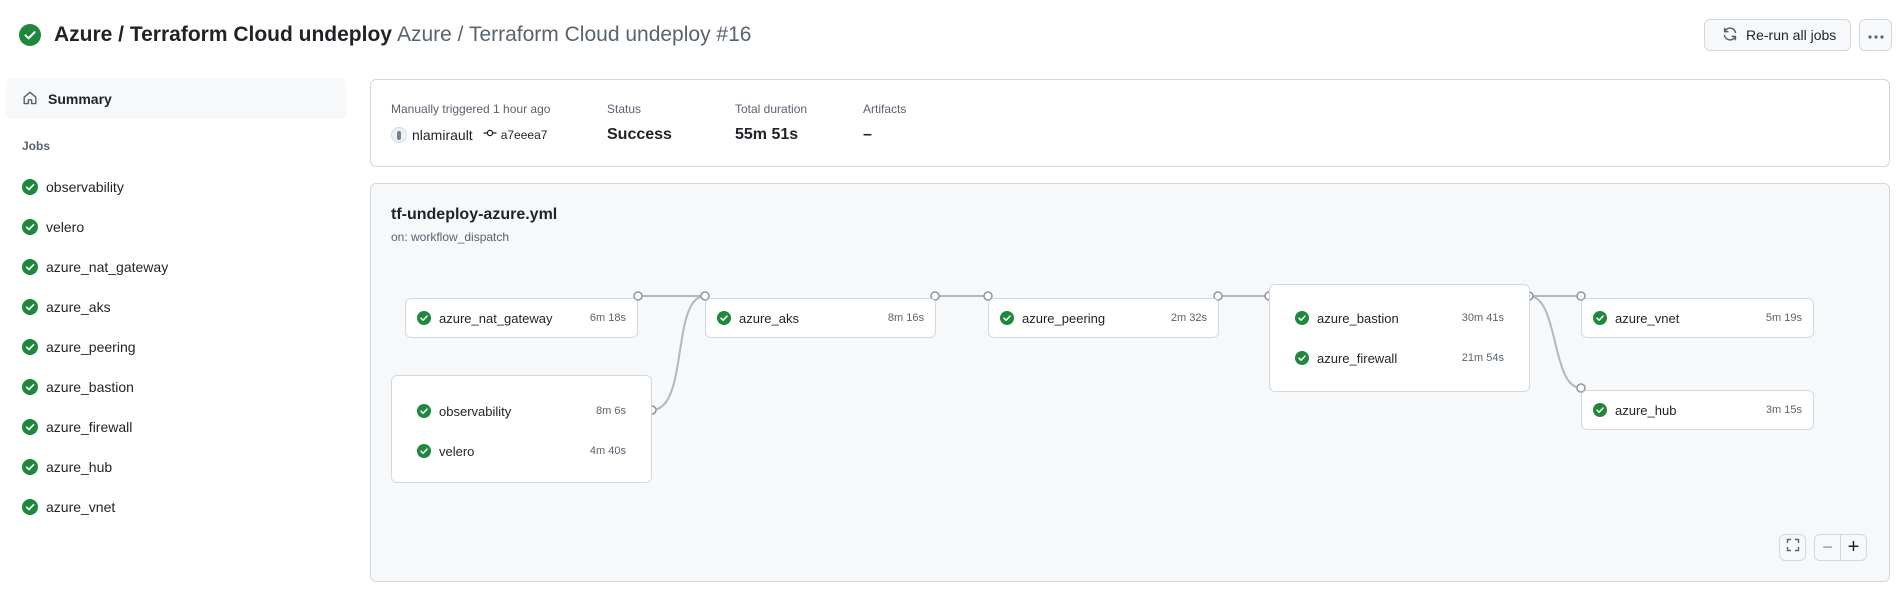  I want to click on zoom-in-button: +, so click(1853, 547).